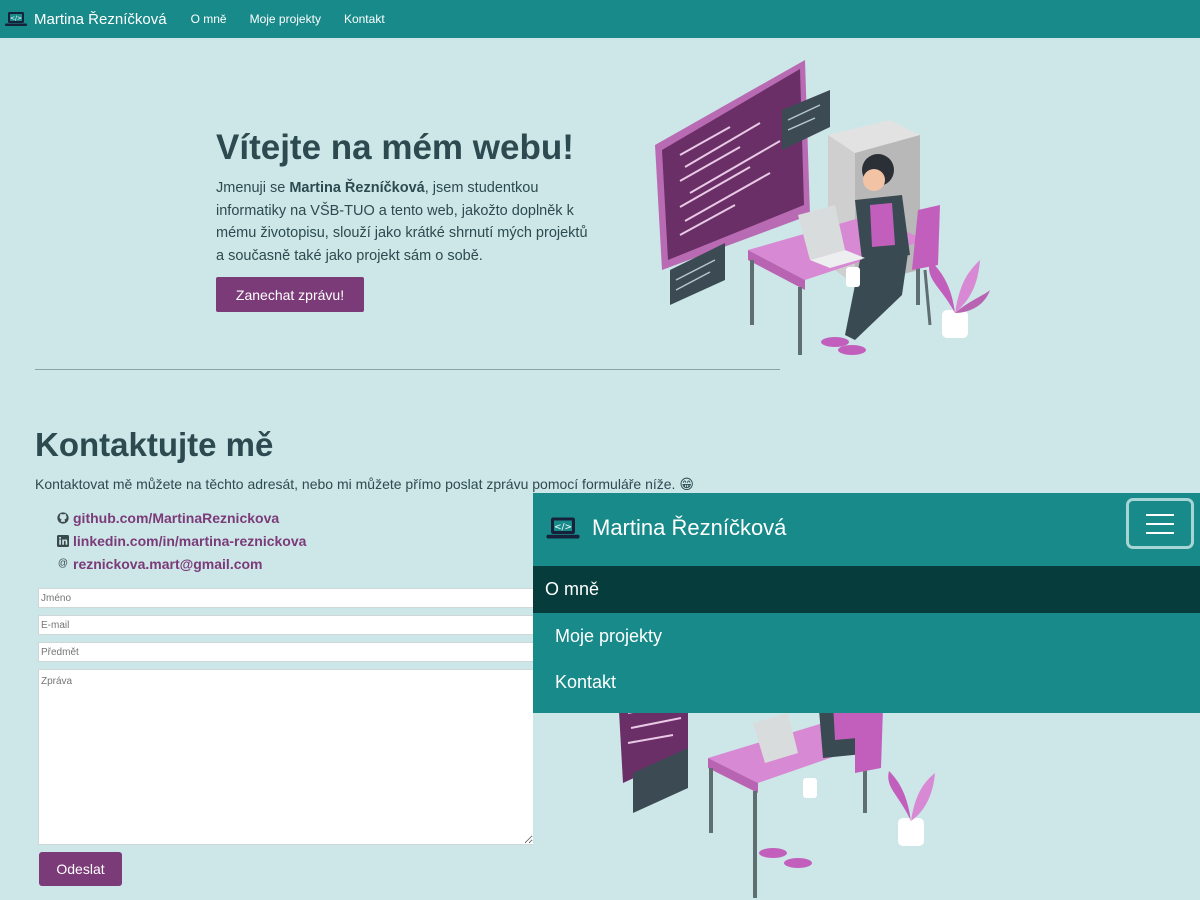 The image size is (1200, 900). Describe the element at coordinates (866, 589) in the screenshot. I see `mobile-nav-about: O mně` at that location.